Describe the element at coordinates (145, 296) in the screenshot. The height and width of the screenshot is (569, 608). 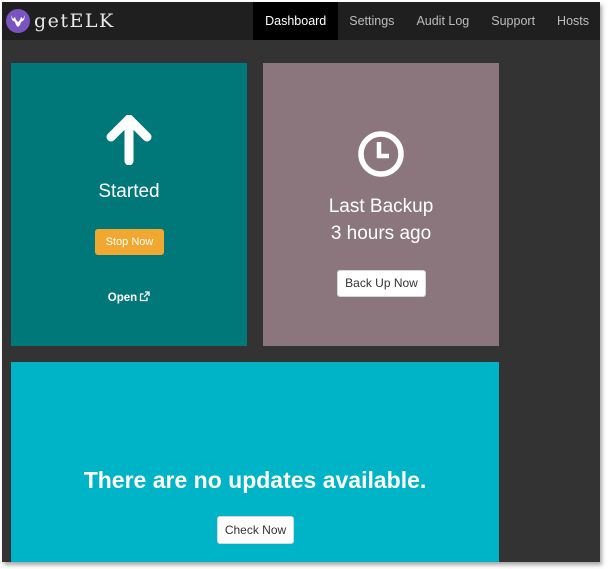
I see `external-link-icon` at that location.